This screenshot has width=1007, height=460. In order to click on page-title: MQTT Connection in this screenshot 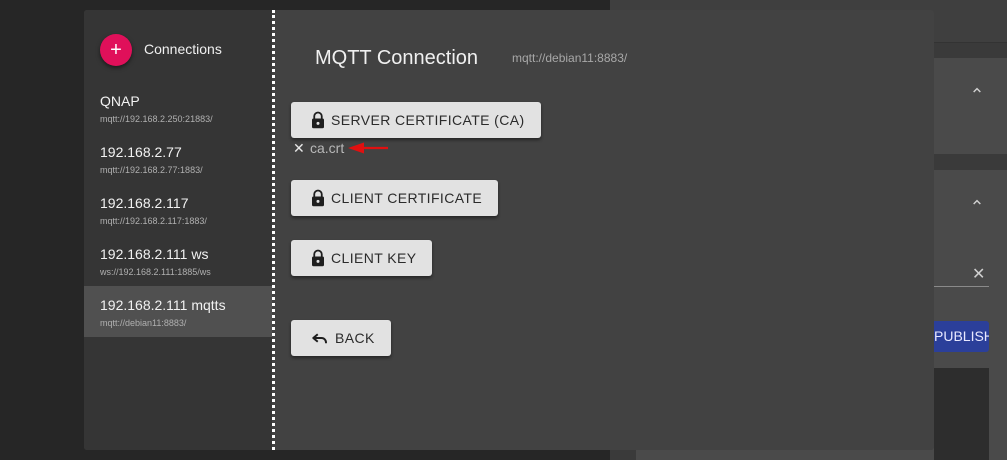, I will do `click(397, 58)`.